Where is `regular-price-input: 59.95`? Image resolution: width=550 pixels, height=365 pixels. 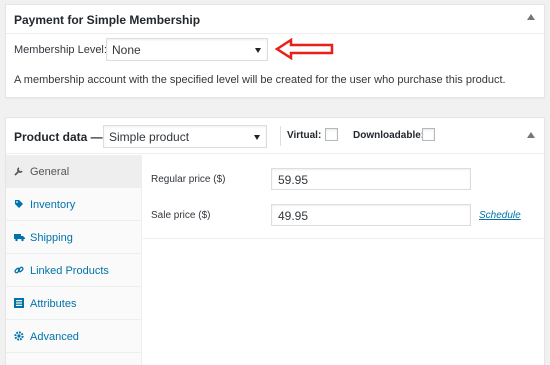
regular-price-input: 59.95 is located at coordinates (371, 179).